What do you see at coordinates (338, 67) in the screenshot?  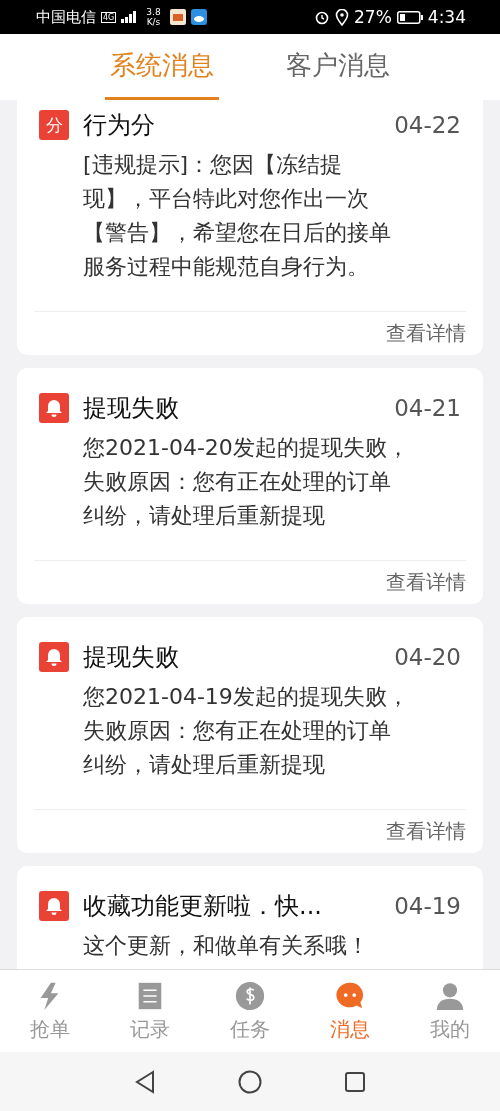 I see `message-tab: 客户消息` at bounding box center [338, 67].